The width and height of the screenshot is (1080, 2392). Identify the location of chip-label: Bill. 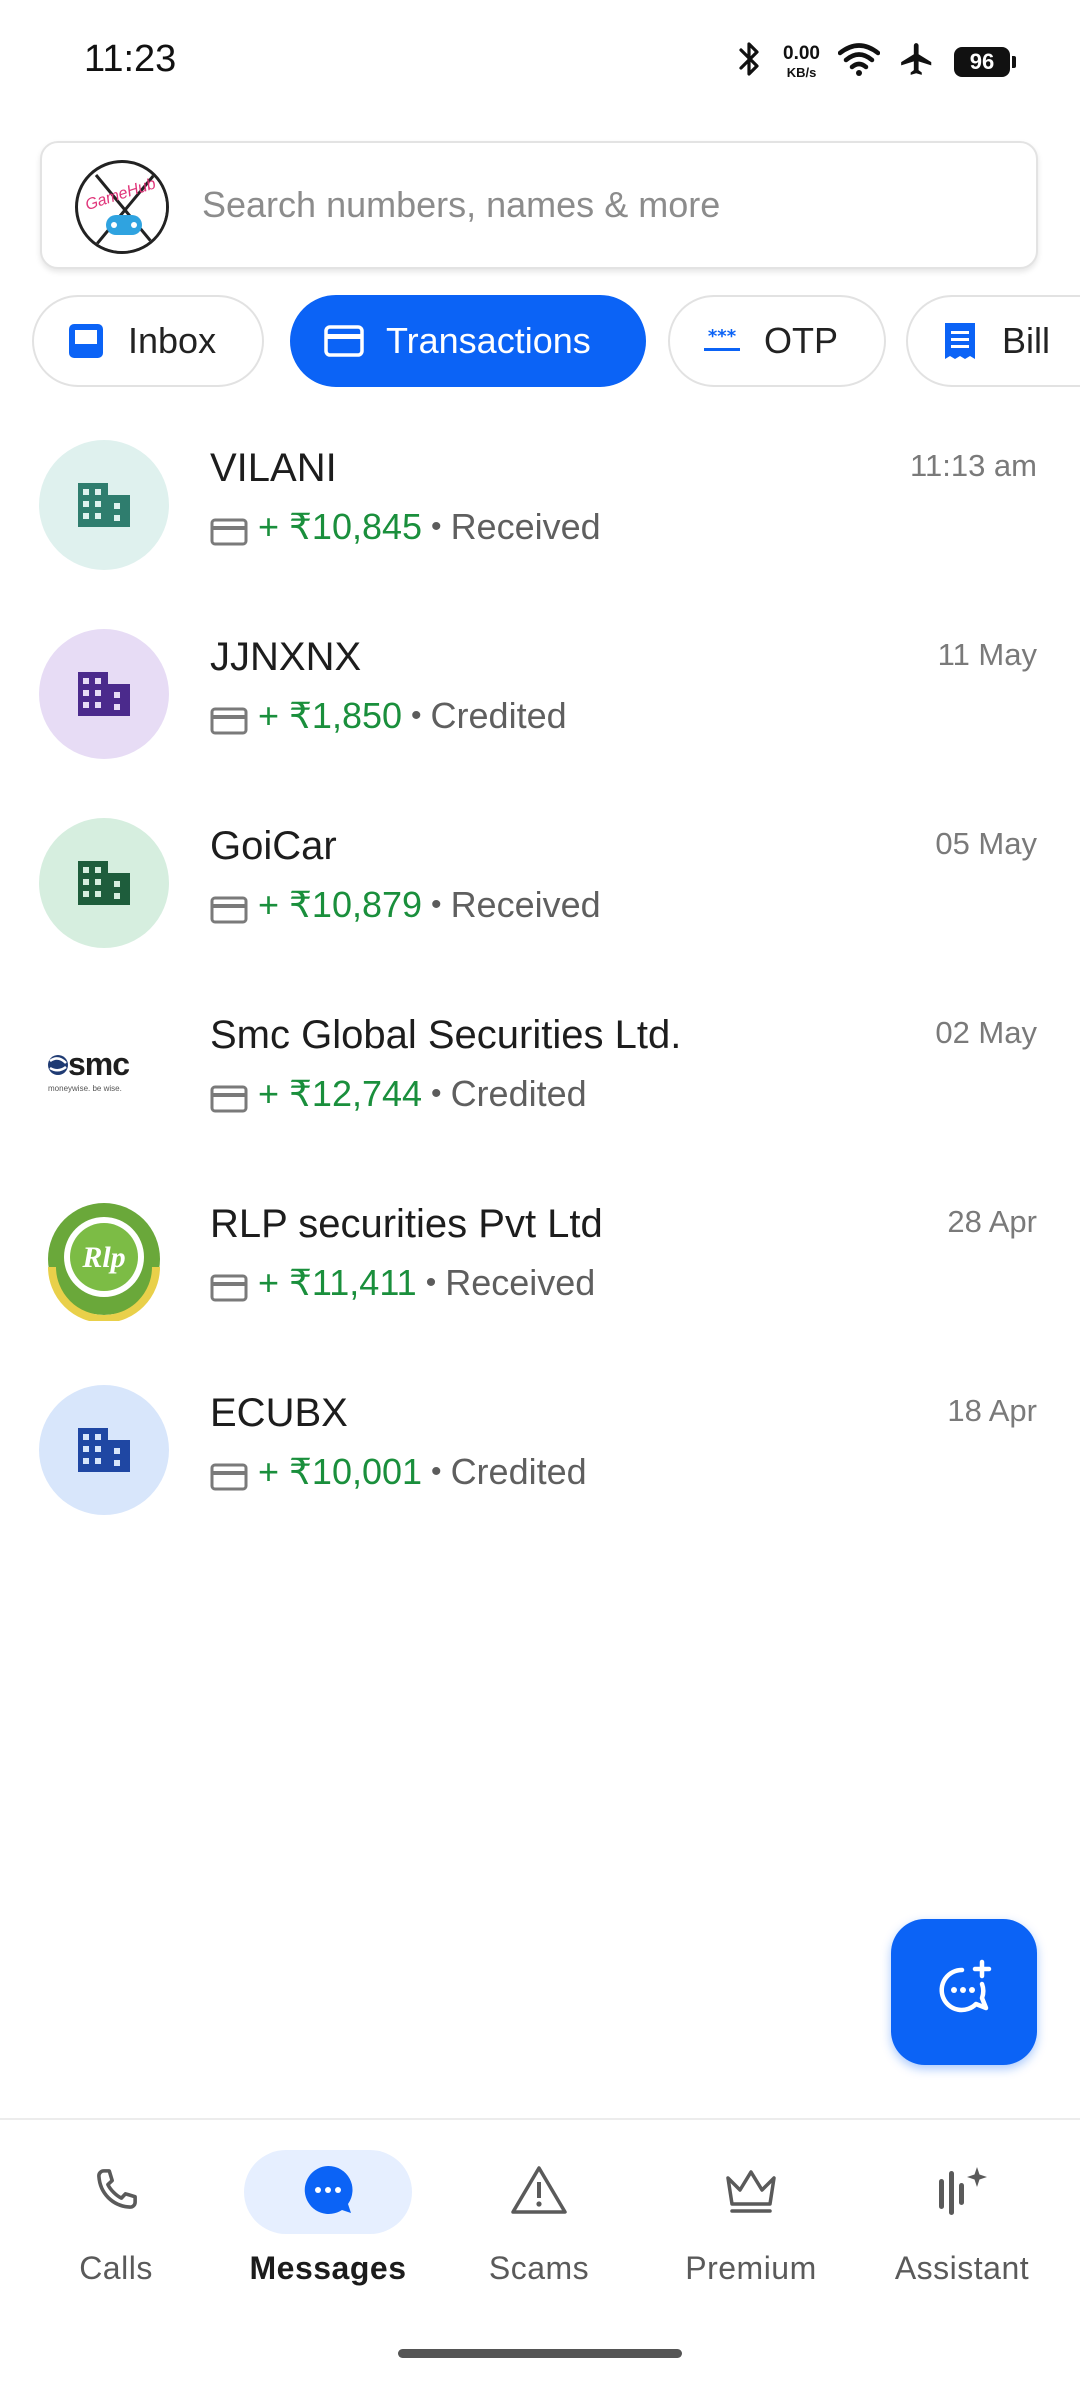
(1026, 340).